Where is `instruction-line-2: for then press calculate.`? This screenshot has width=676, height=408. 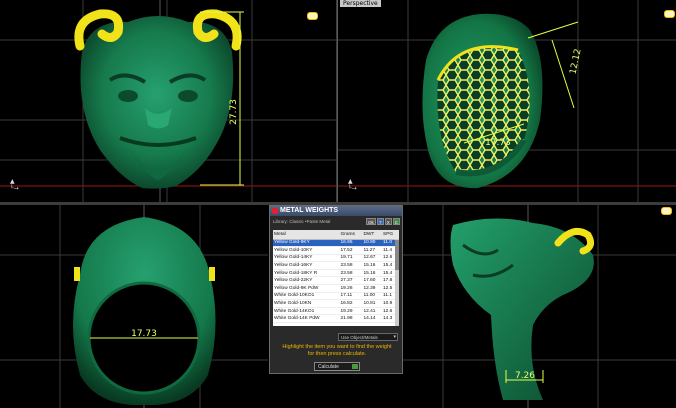
instruction-line-2: for then press calculate. is located at coordinates (337, 354).